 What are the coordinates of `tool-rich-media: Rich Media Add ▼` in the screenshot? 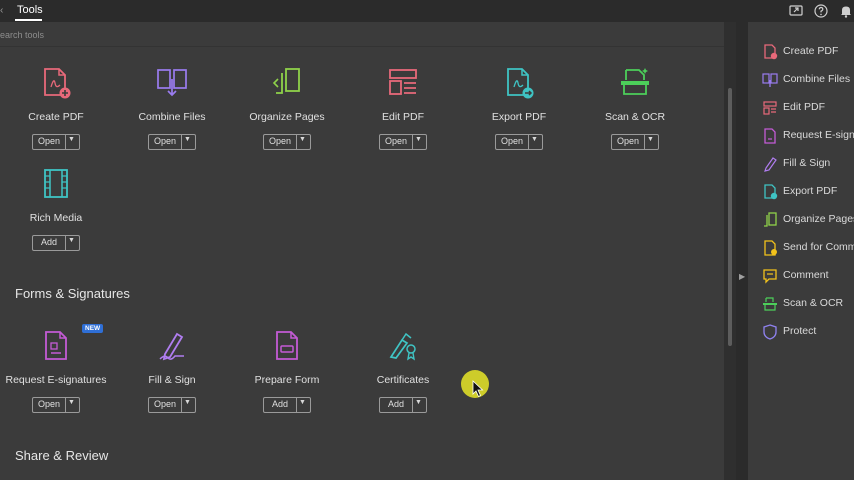 It's located at (58, 218).